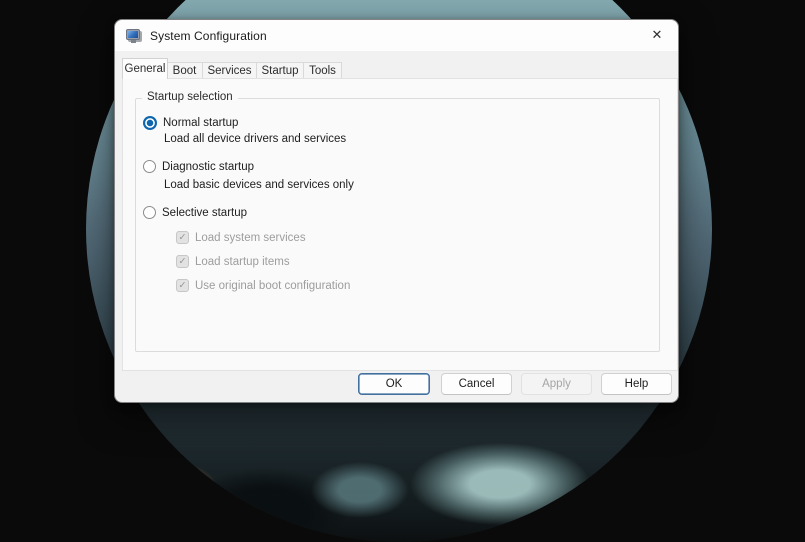  I want to click on tab-general: General, so click(145, 68).